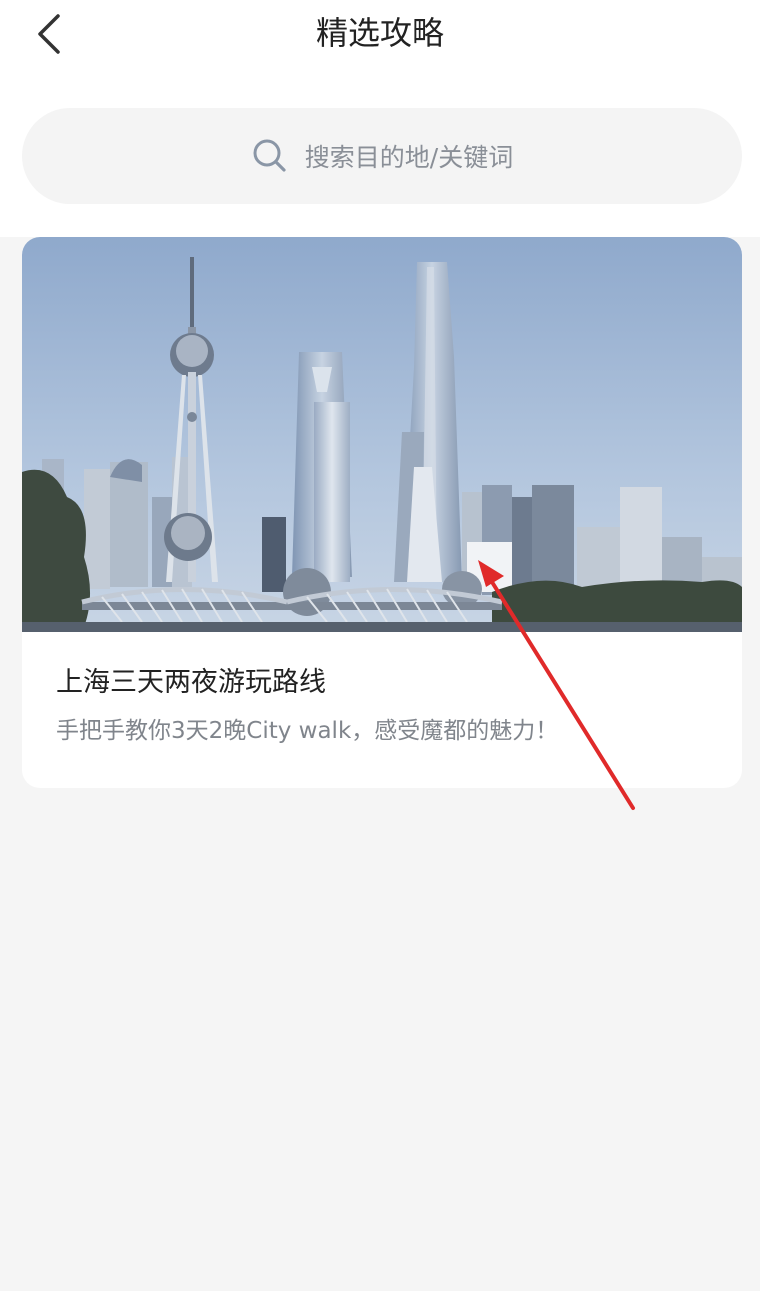 This screenshot has width=760, height=1291. What do you see at coordinates (409, 157) in the screenshot?
I see `search-placeholder: 搜索目的地/关键词` at bounding box center [409, 157].